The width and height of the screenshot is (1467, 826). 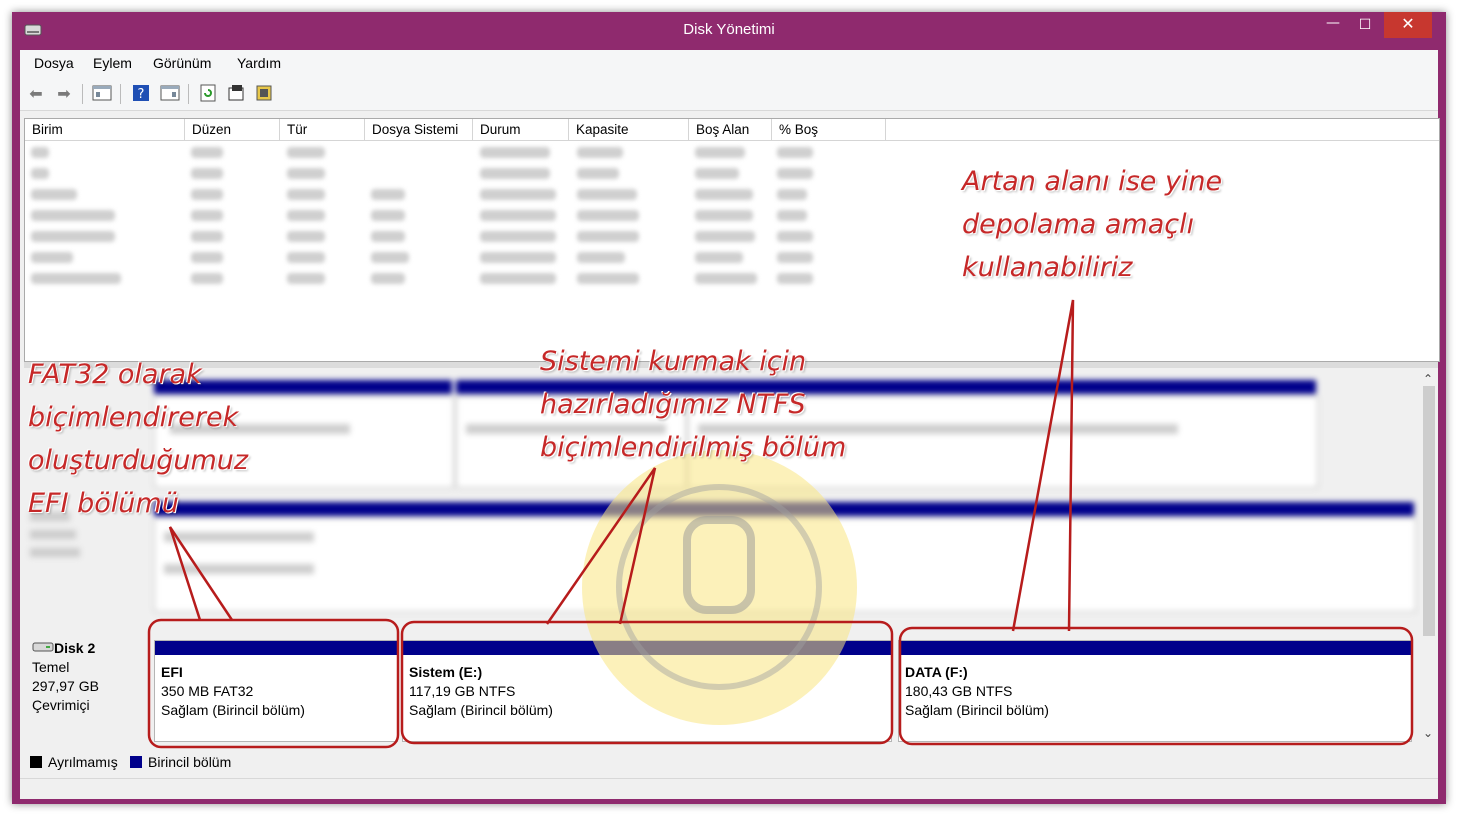 What do you see at coordinates (731, 762) in the screenshot?
I see `legend: Ayrılmamış Birincil bölüm` at bounding box center [731, 762].